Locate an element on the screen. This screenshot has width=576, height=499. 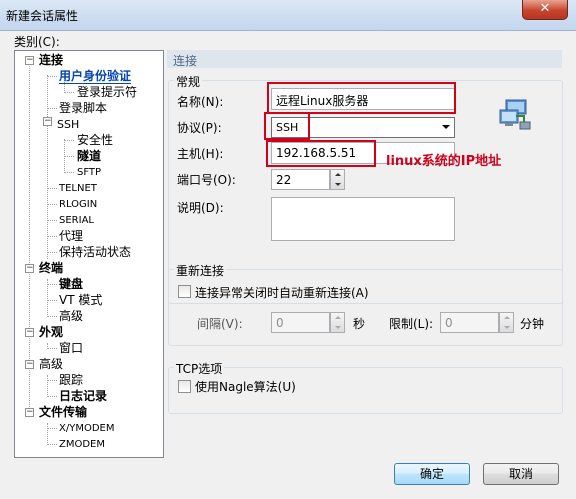
network-computer-icon is located at coordinates (515, 114).